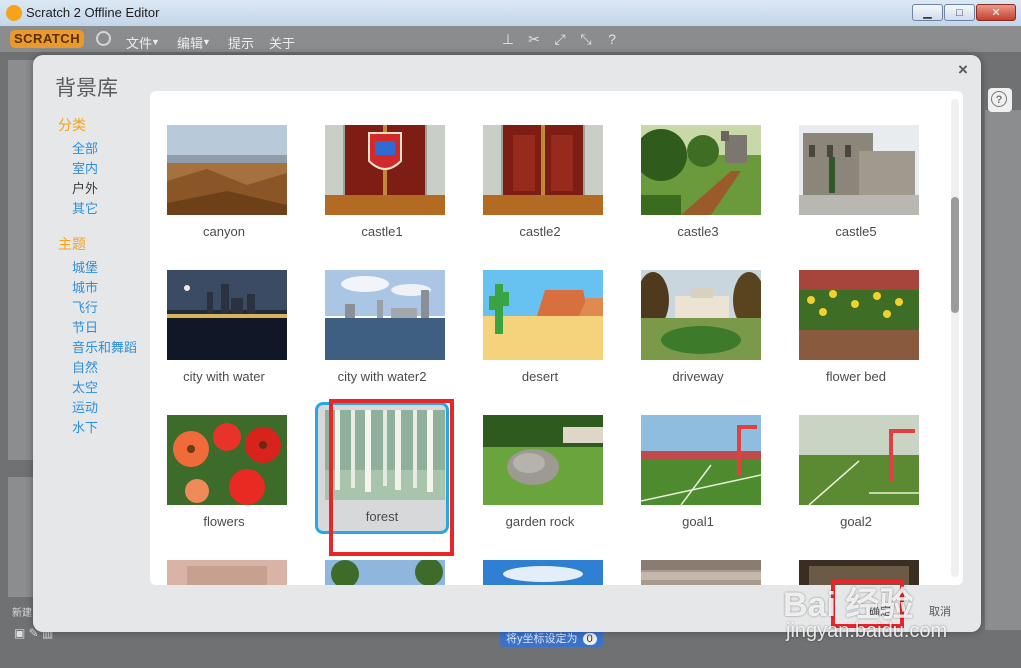  What do you see at coordinates (867, 631) in the screenshot?
I see `baidu-watermark-url: jingyan.baidu.com` at bounding box center [867, 631].